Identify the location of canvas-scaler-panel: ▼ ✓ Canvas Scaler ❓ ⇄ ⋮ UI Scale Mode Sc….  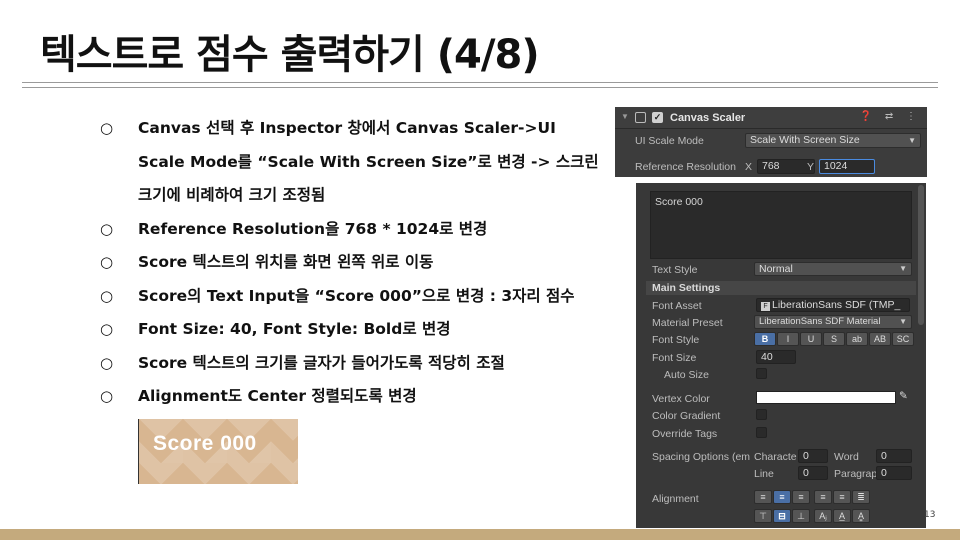
(771, 142).